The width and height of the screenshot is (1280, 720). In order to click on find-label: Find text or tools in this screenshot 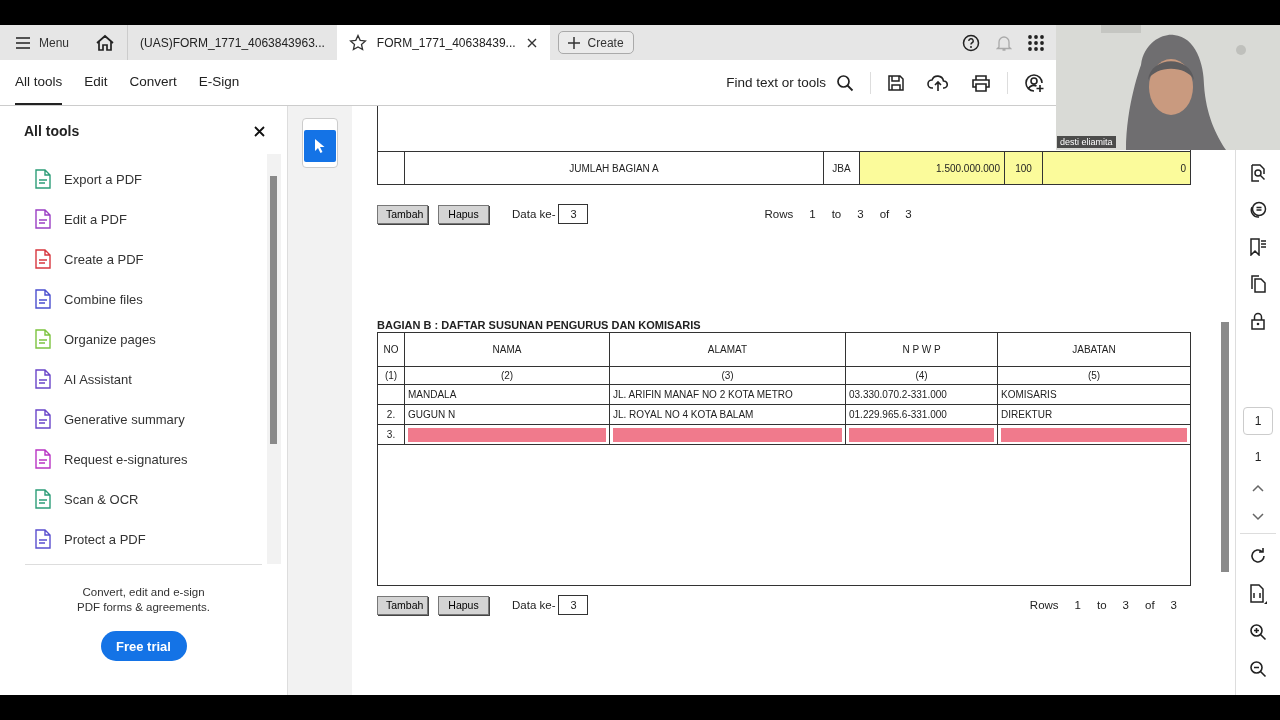, I will do `click(776, 82)`.